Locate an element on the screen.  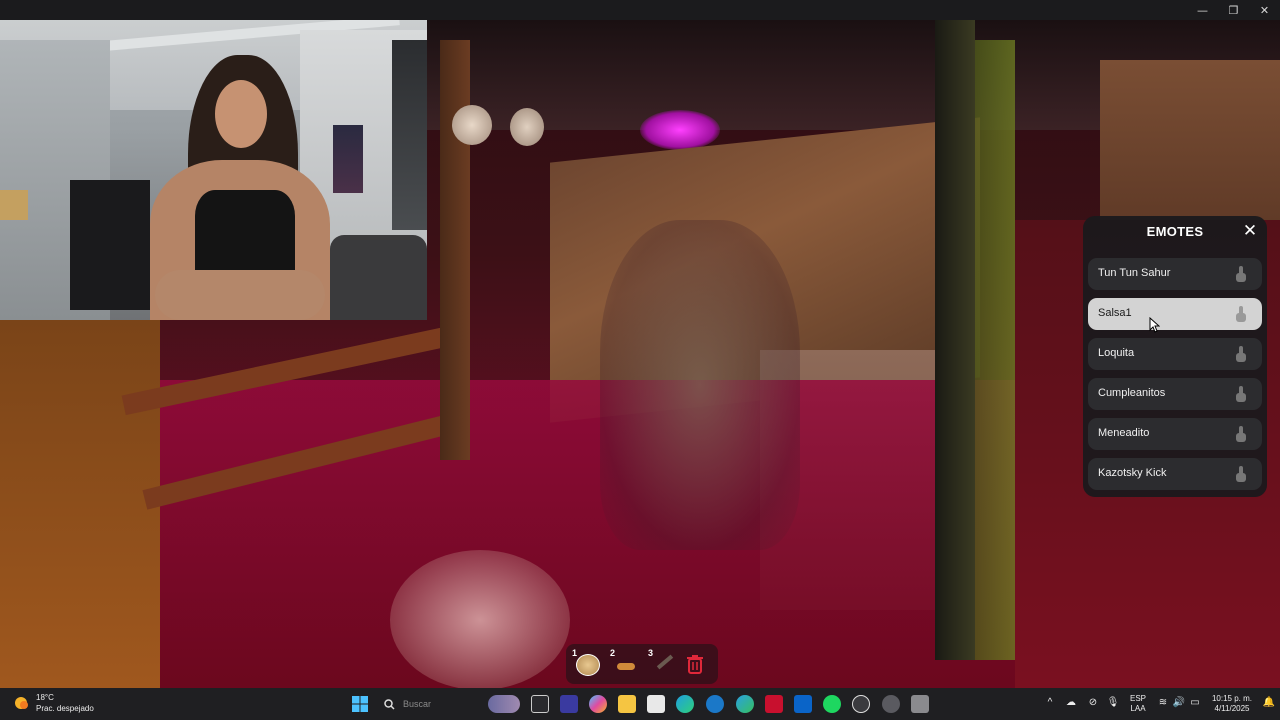
game-player-hand is located at coordinates (480, 619).